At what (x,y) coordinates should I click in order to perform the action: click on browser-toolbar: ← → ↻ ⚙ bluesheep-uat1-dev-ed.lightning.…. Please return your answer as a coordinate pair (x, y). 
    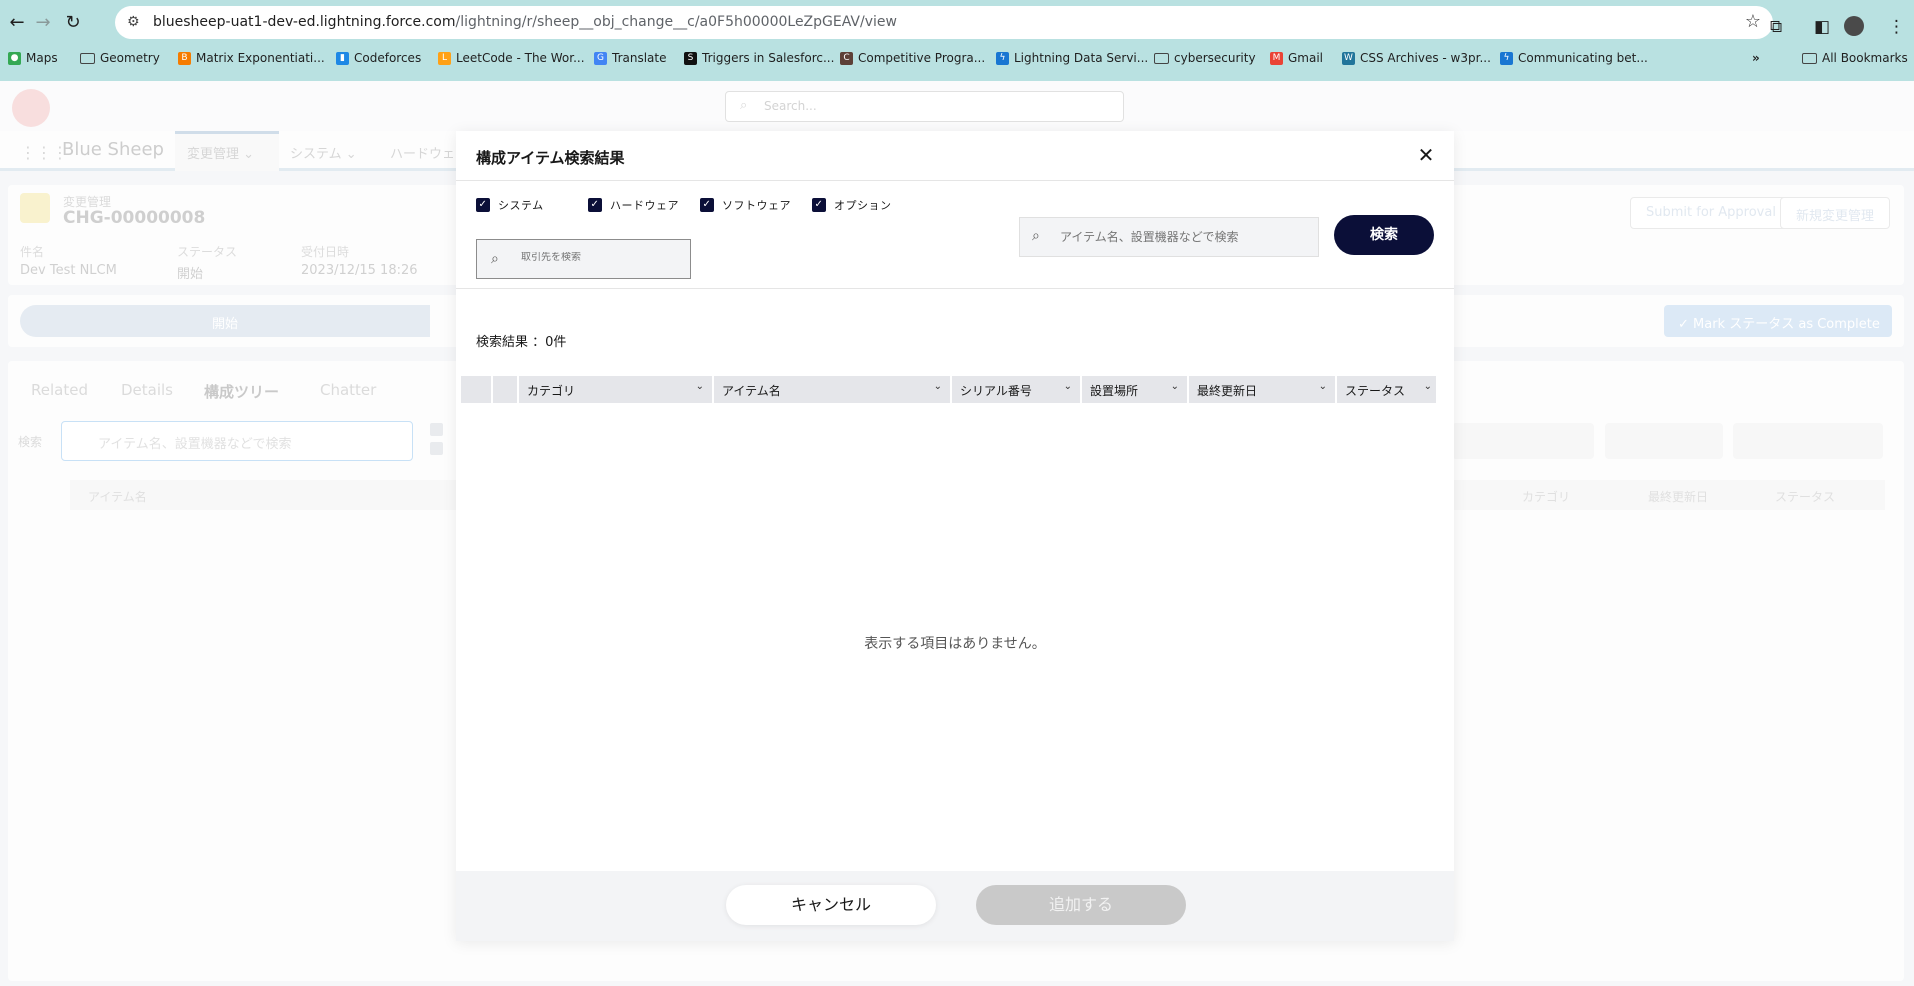
    Looking at the image, I should click on (957, 22).